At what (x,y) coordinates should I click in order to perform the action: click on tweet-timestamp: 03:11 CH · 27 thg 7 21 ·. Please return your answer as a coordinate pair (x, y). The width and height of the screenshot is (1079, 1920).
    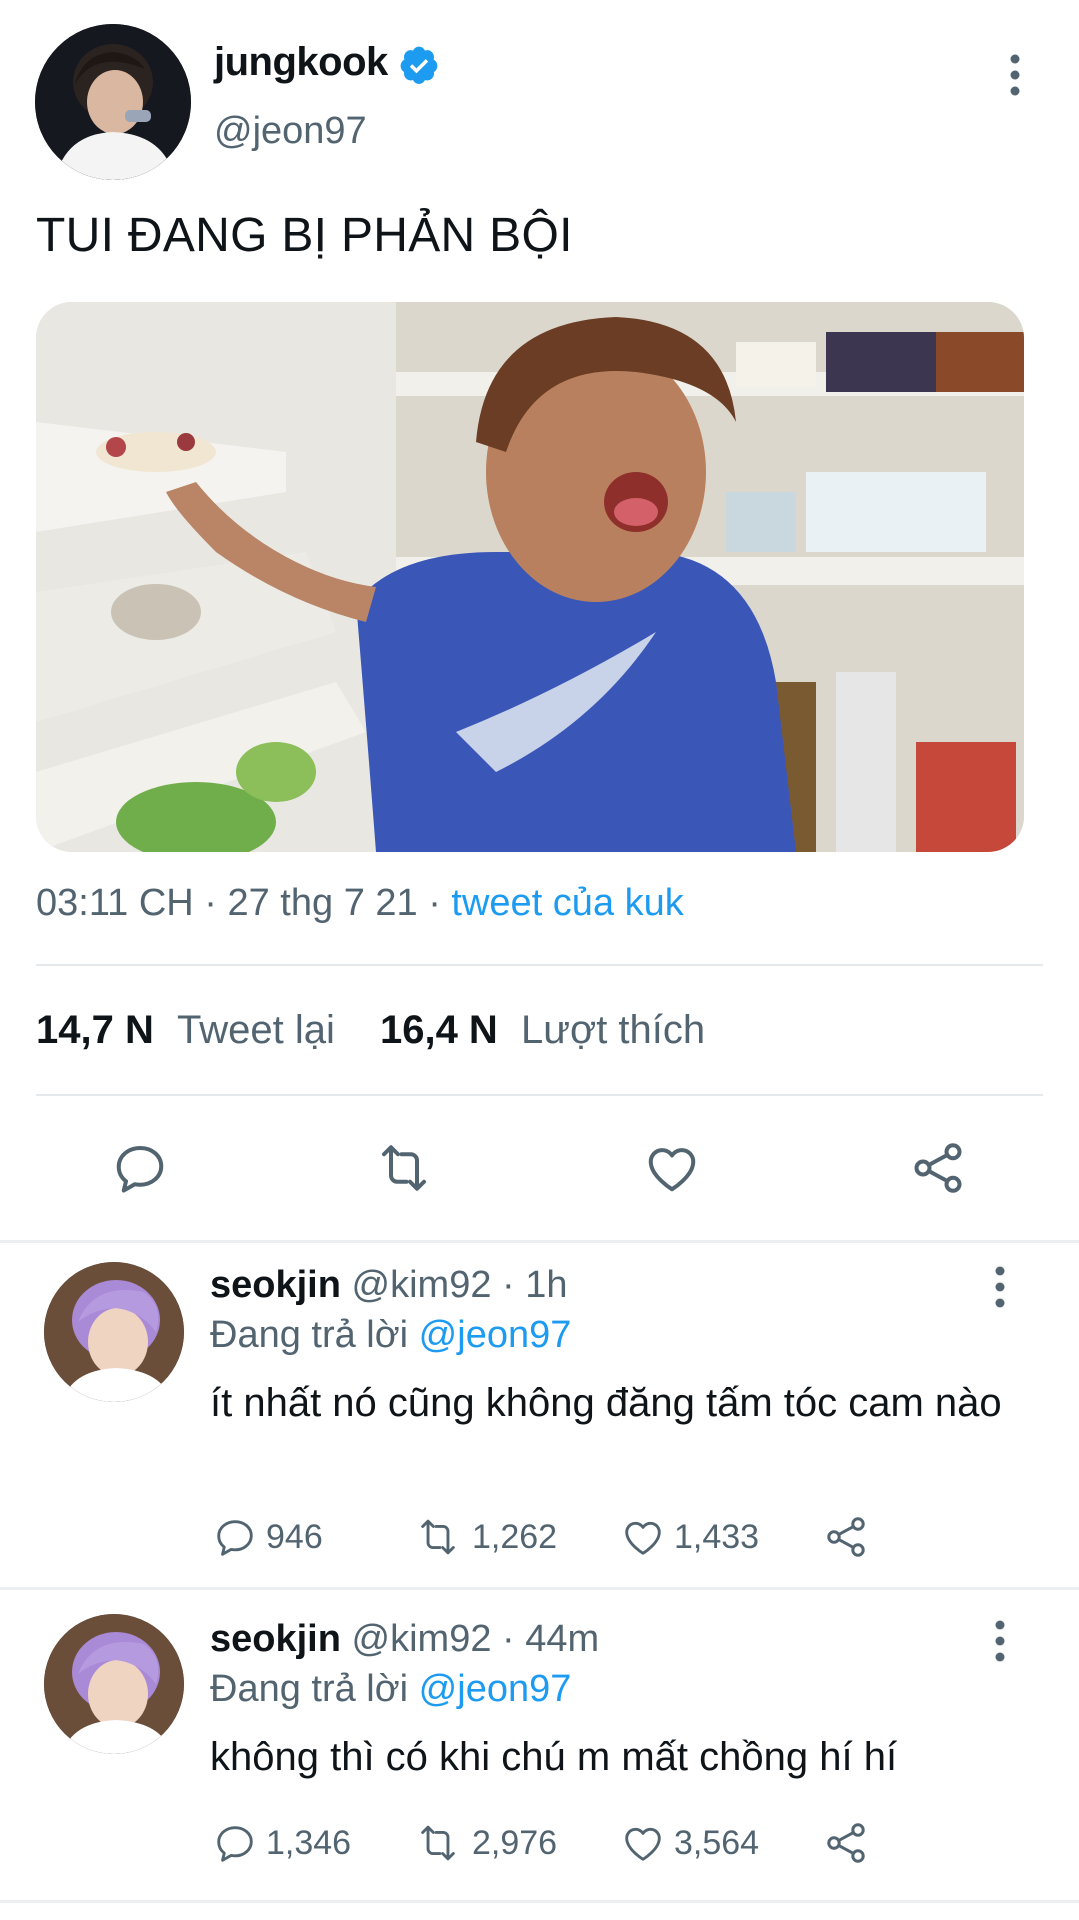
    Looking at the image, I should click on (244, 903).